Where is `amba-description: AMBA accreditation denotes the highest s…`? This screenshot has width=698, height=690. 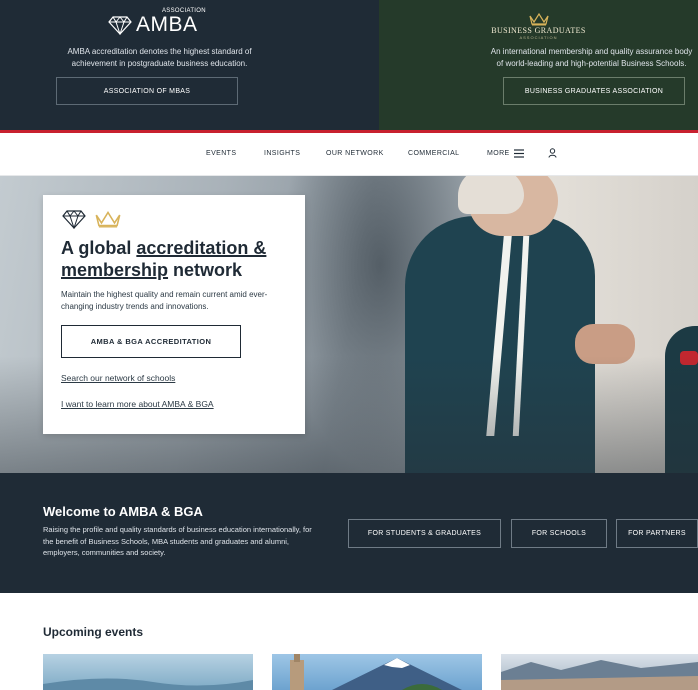
amba-description: AMBA accreditation denotes the highest s… is located at coordinates (159, 57).